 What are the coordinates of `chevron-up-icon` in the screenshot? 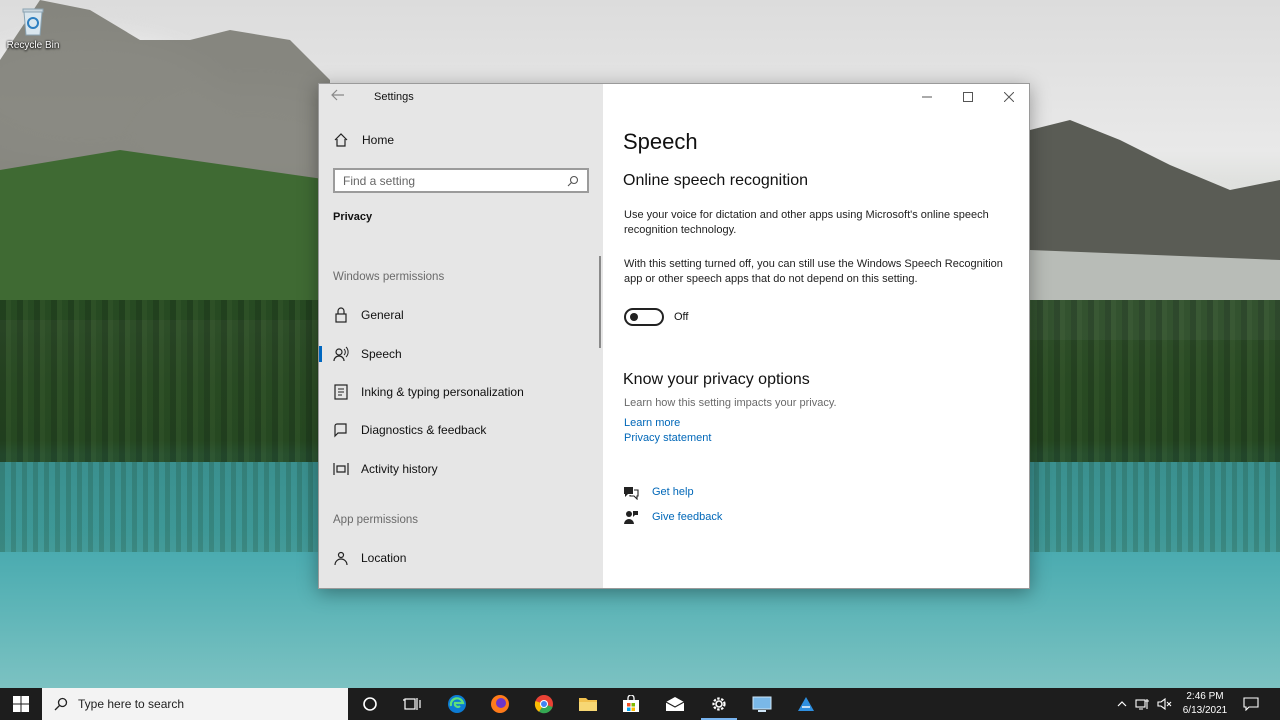 It's located at (1122, 704).